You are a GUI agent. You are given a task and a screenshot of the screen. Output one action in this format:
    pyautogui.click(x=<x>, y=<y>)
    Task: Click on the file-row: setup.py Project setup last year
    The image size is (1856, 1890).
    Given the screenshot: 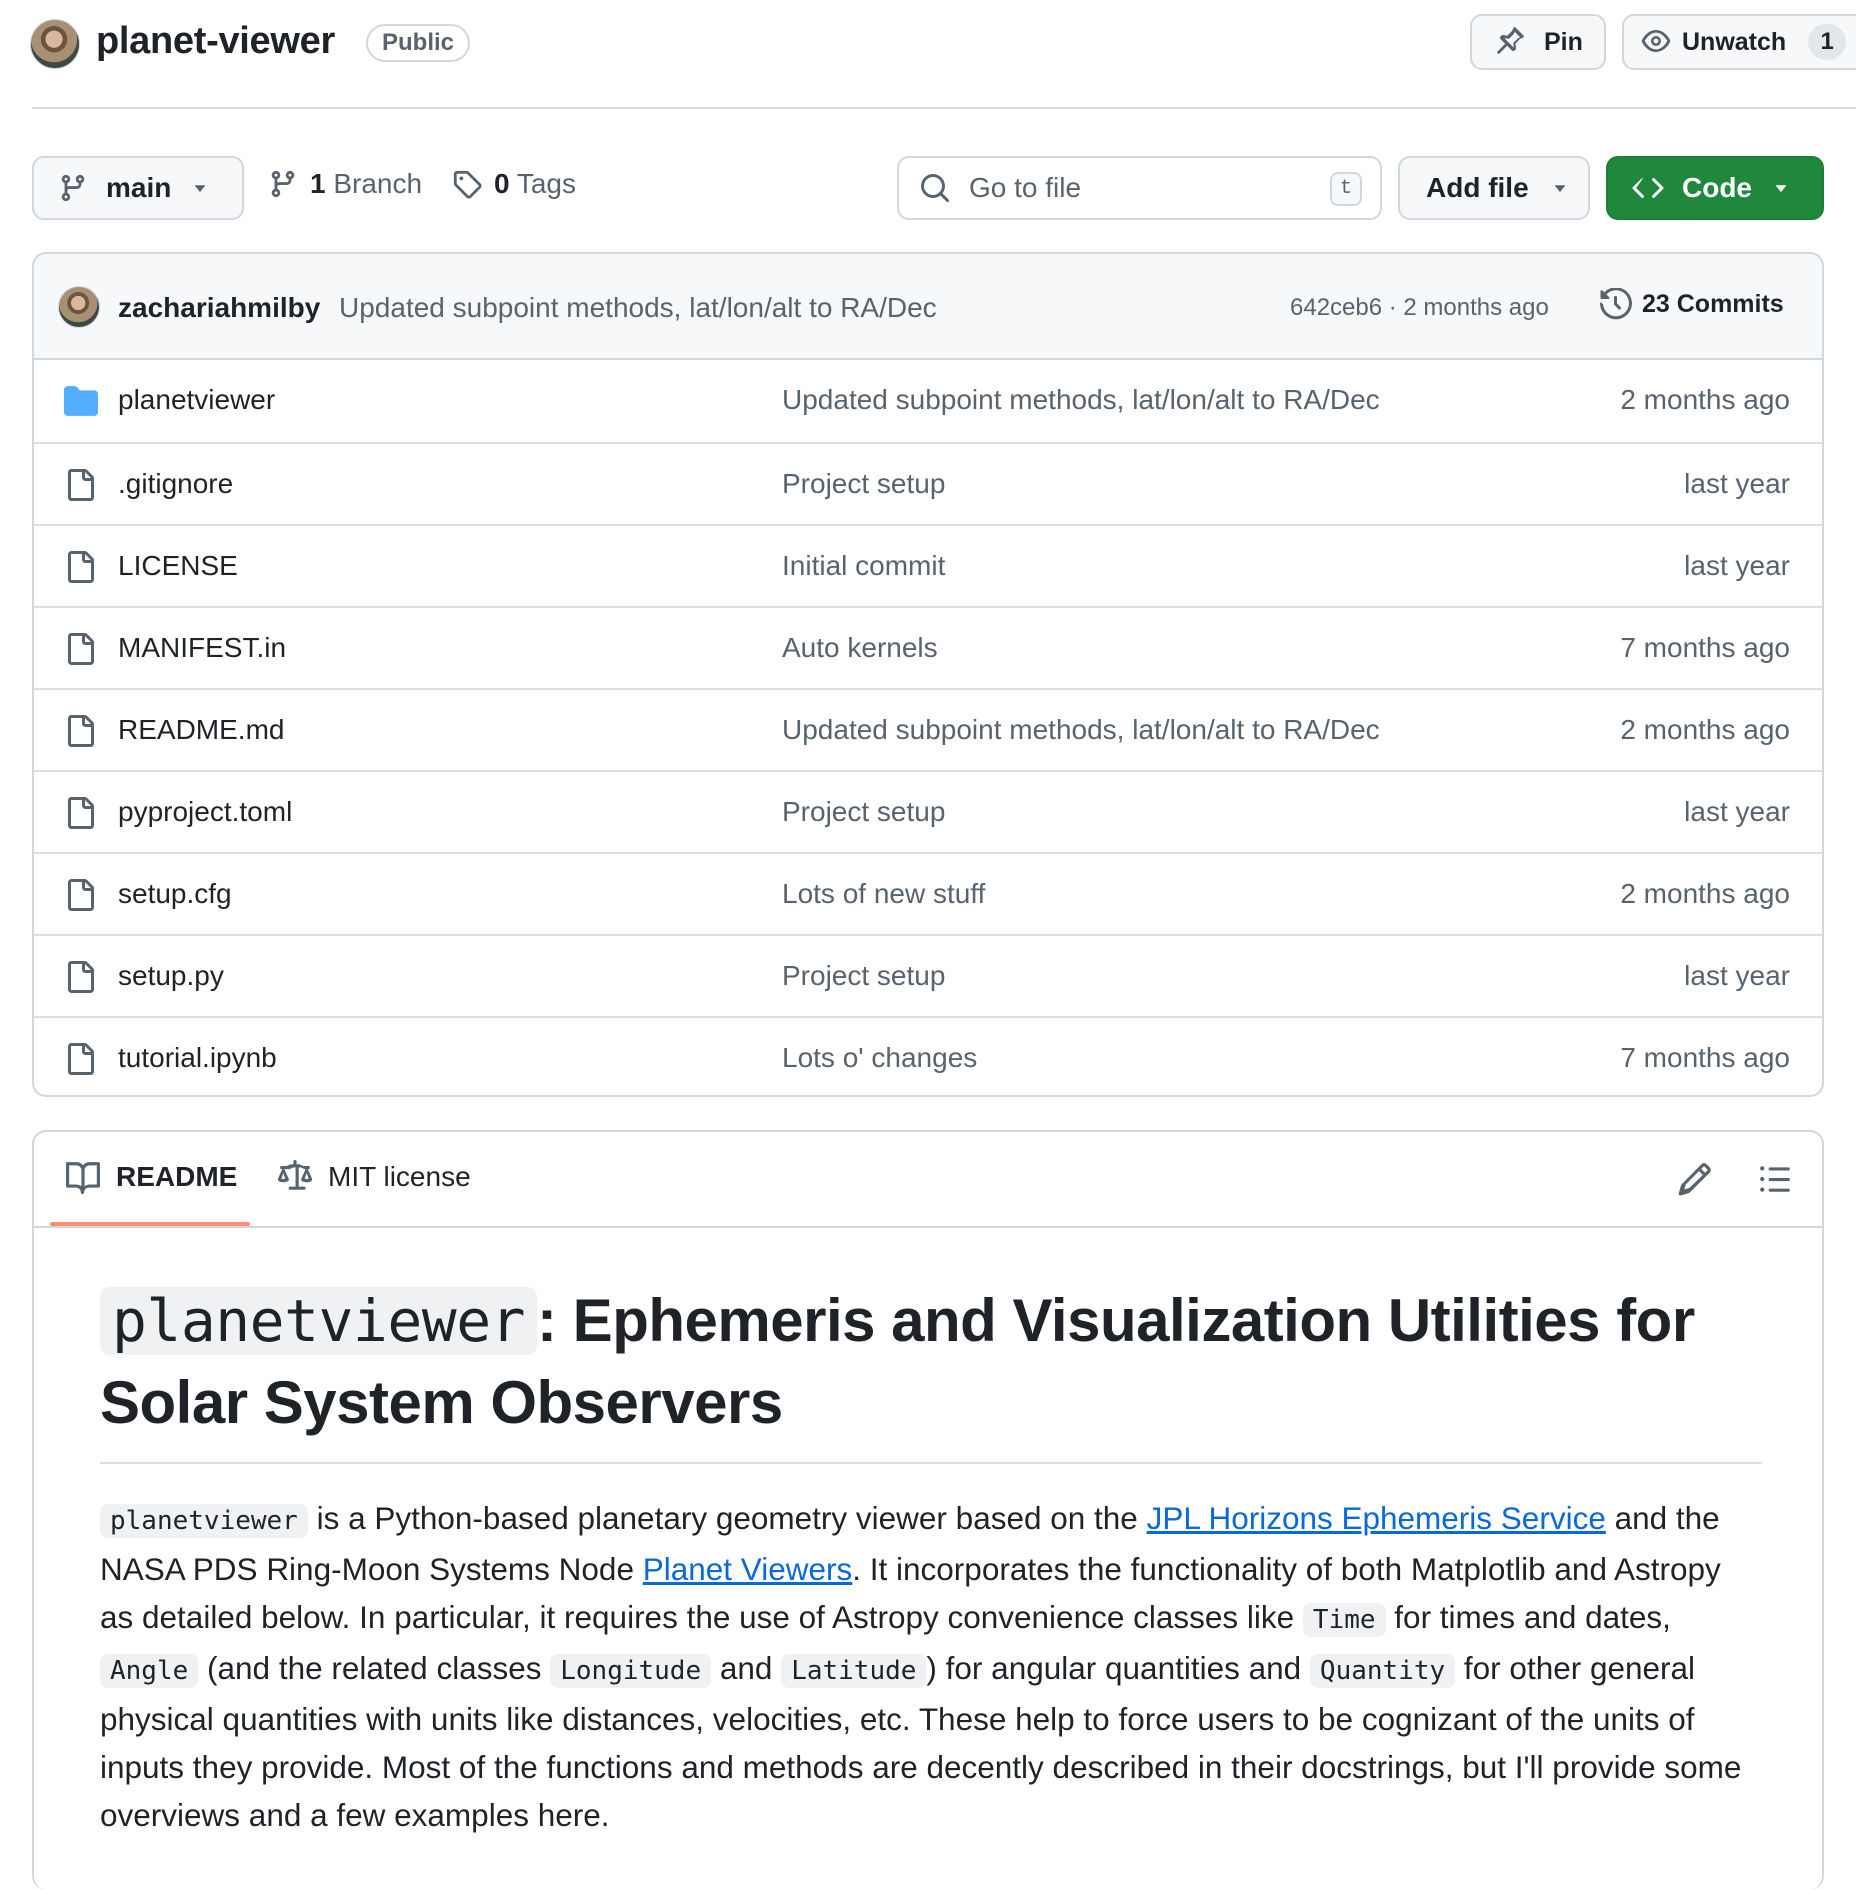 What is the action you would take?
    pyautogui.click(x=928, y=975)
    